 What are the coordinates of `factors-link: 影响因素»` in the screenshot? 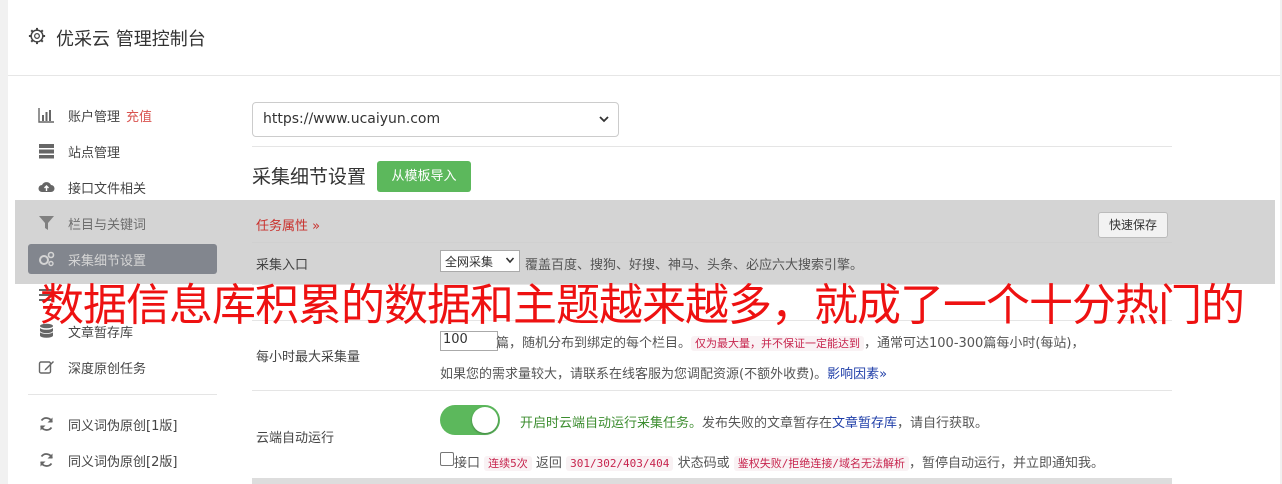 It's located at (857, 374).